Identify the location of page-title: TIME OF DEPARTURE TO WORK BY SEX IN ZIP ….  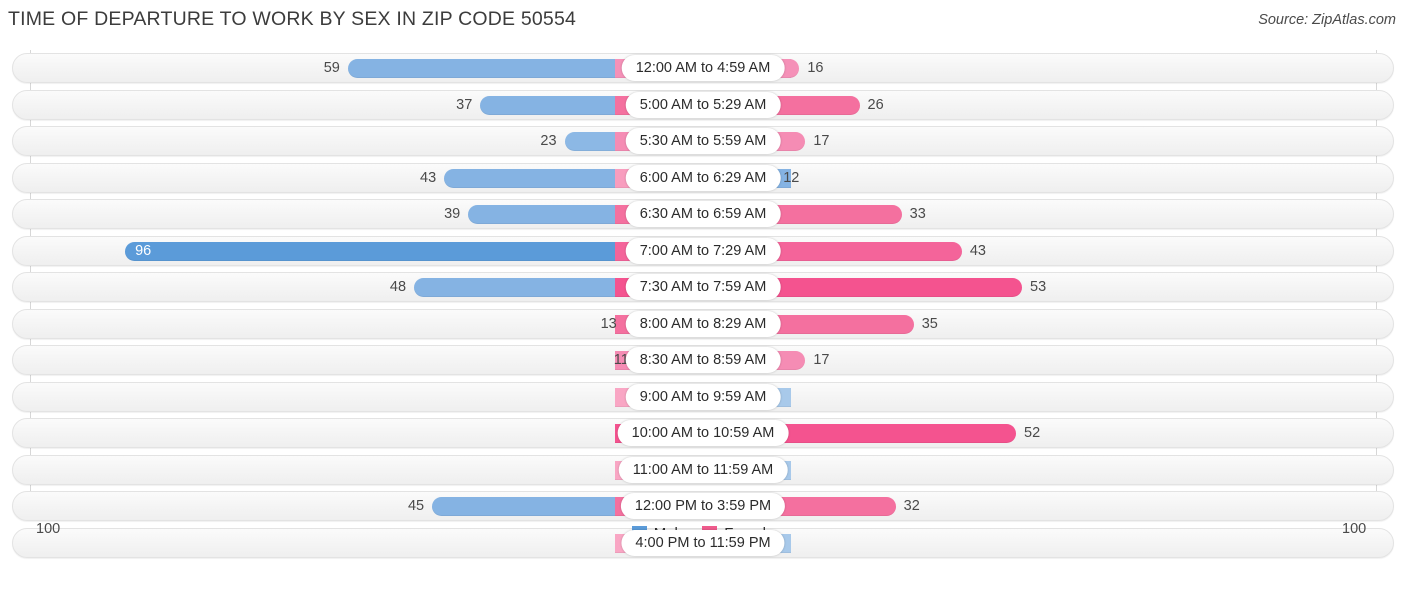
(292, 19).